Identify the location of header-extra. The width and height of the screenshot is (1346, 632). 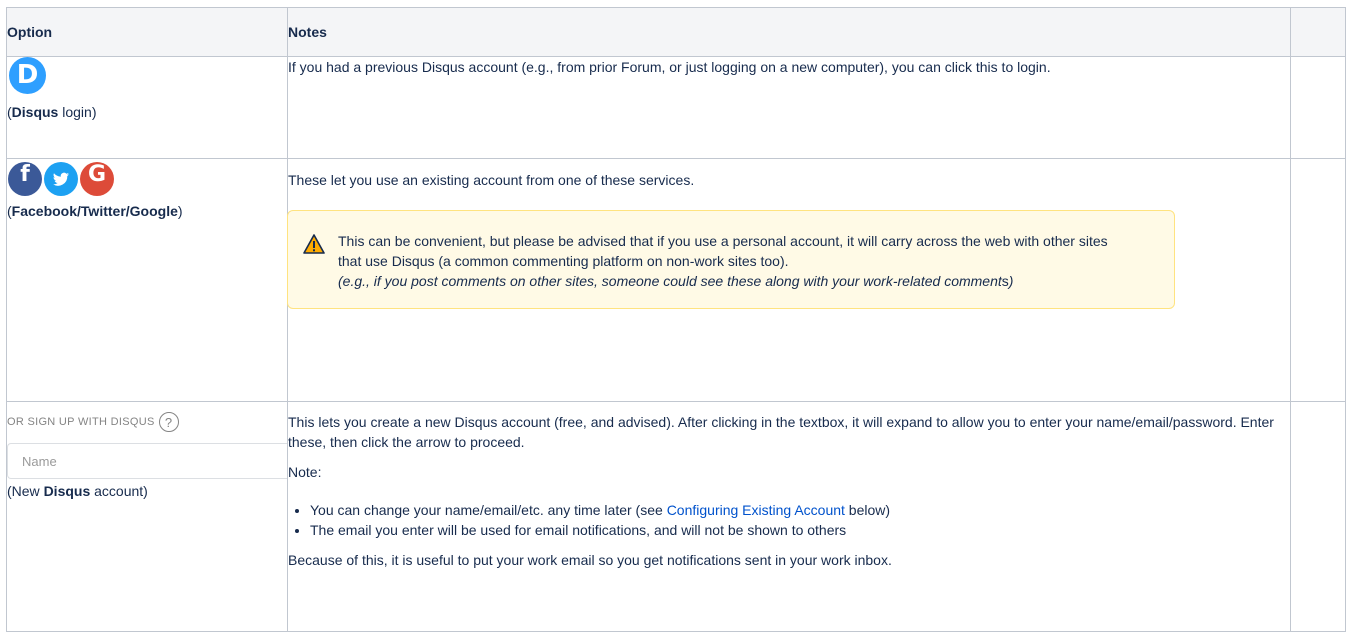
(1318, 32).